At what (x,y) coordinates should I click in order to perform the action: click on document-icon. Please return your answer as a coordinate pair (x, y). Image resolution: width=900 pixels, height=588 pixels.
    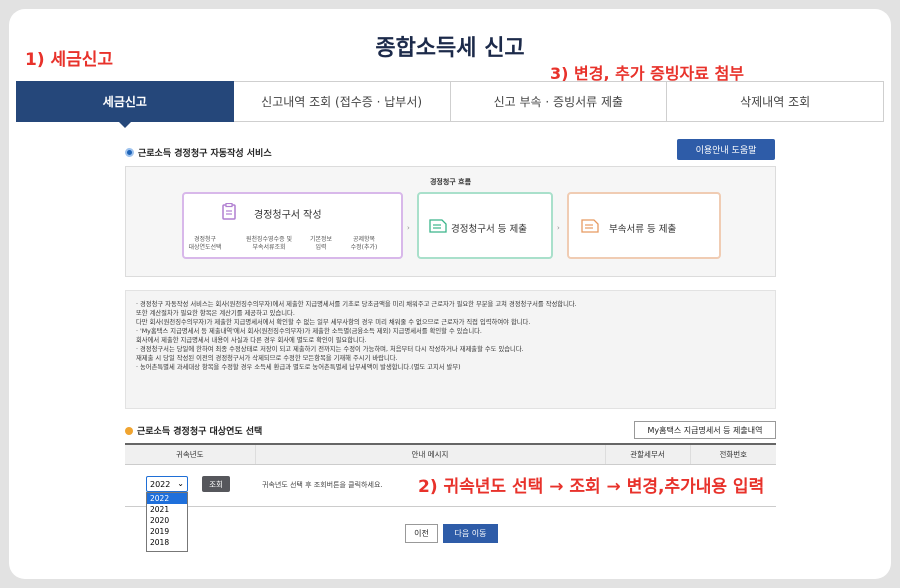
    Looking at the image, I should click on (229, 211).